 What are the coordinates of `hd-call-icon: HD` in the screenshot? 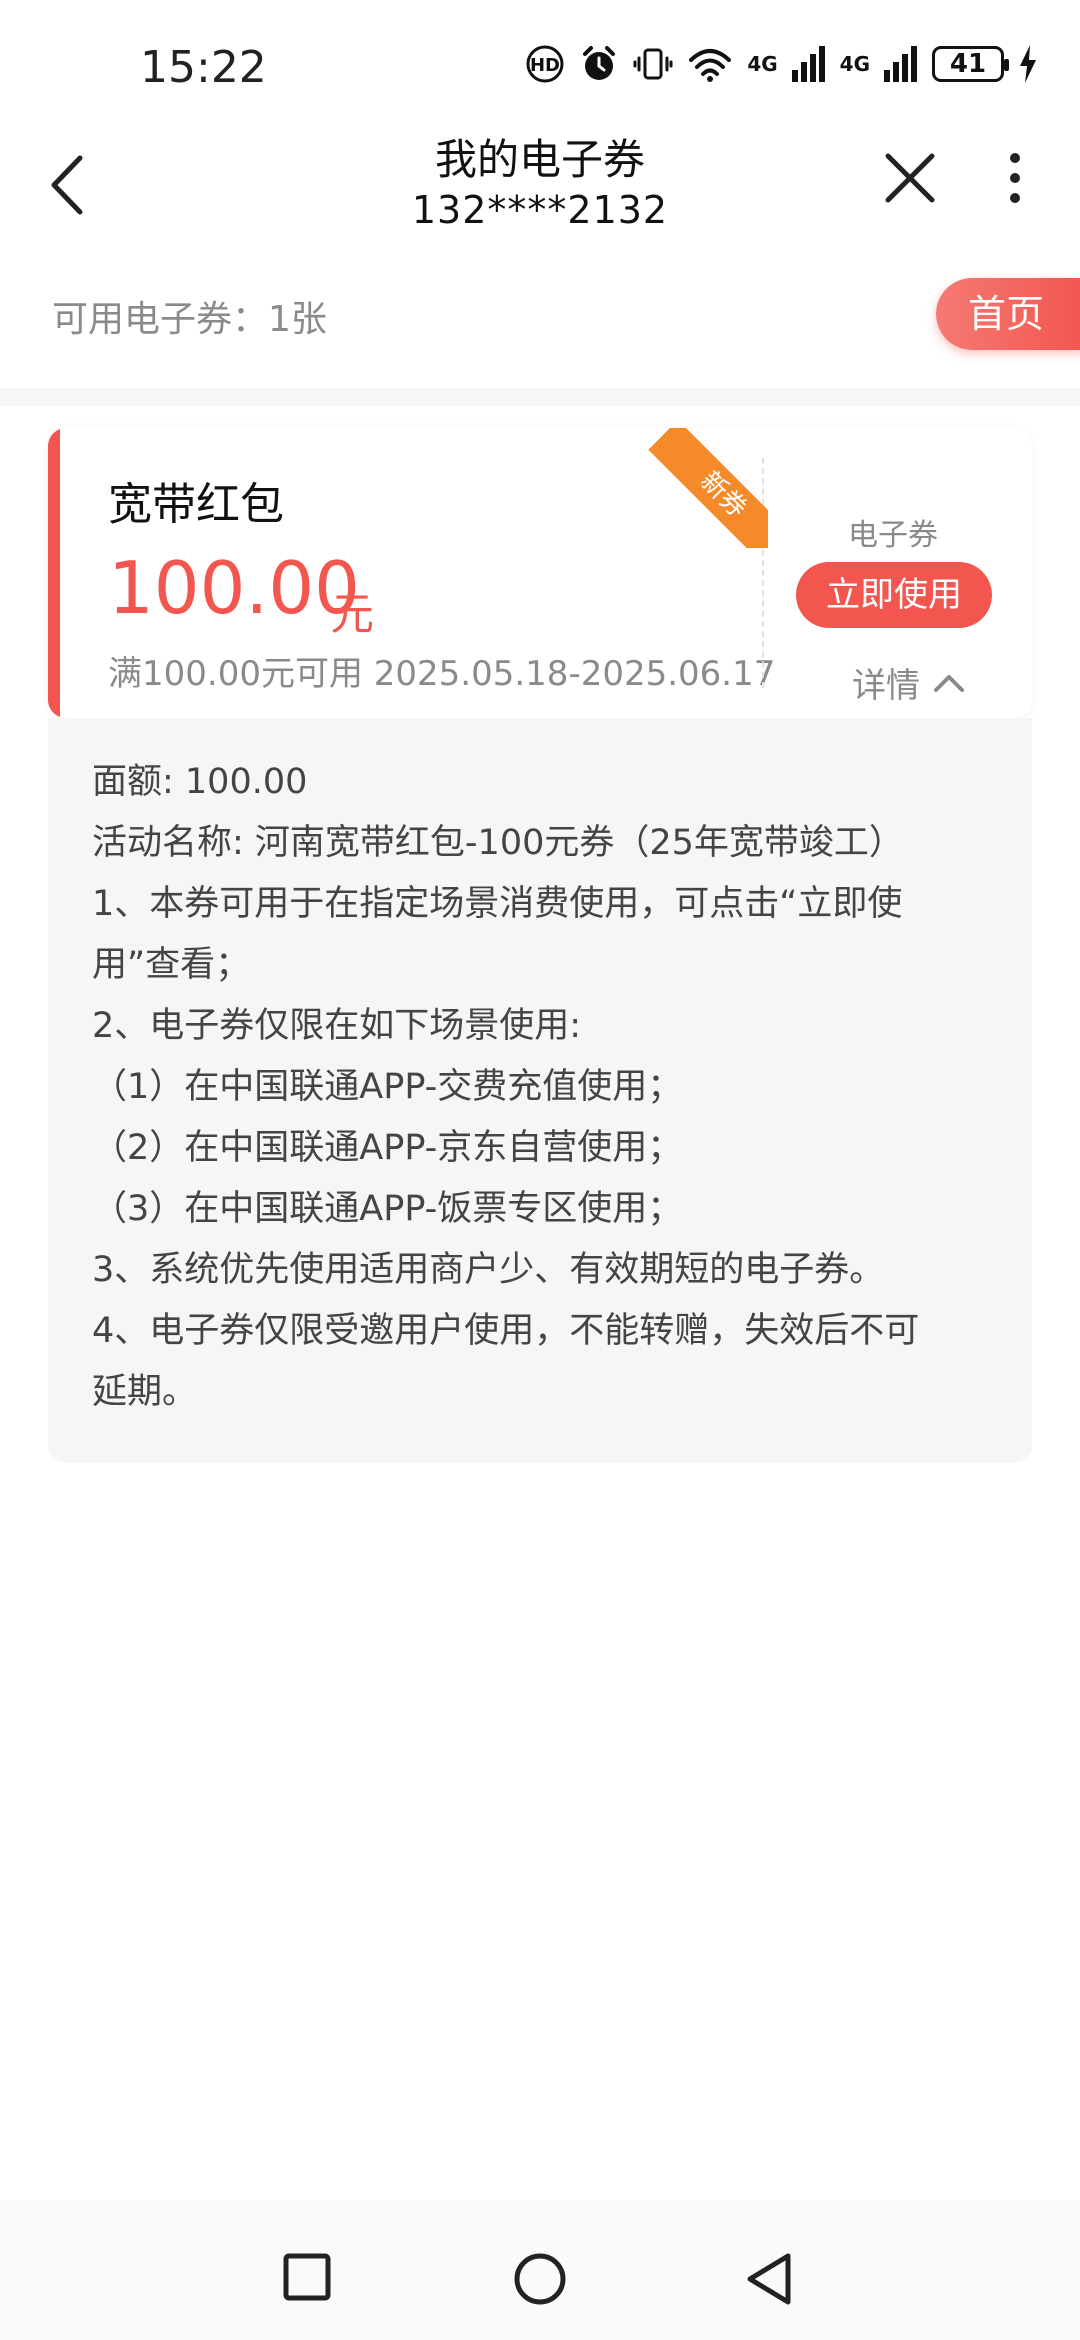 It's located at (545, 64).